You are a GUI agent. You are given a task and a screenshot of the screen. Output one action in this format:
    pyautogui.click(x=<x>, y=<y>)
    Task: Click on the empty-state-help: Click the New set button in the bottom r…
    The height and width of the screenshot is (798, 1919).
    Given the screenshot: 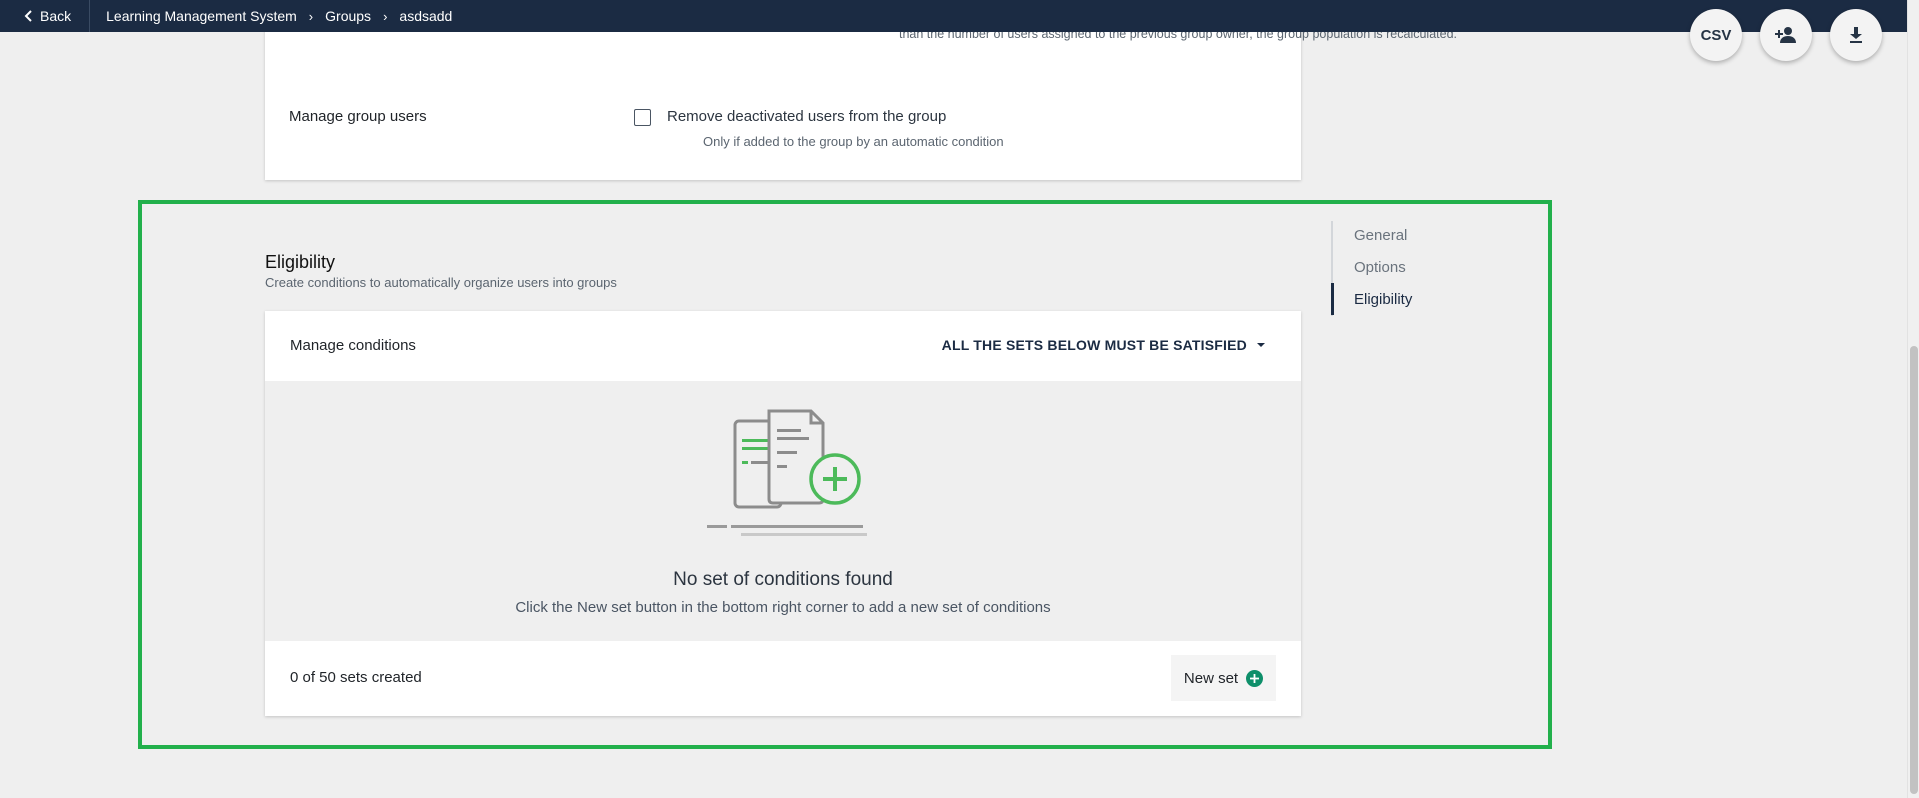 What is the action you would take?
    pyautogui.click(x=783, y=607)
    